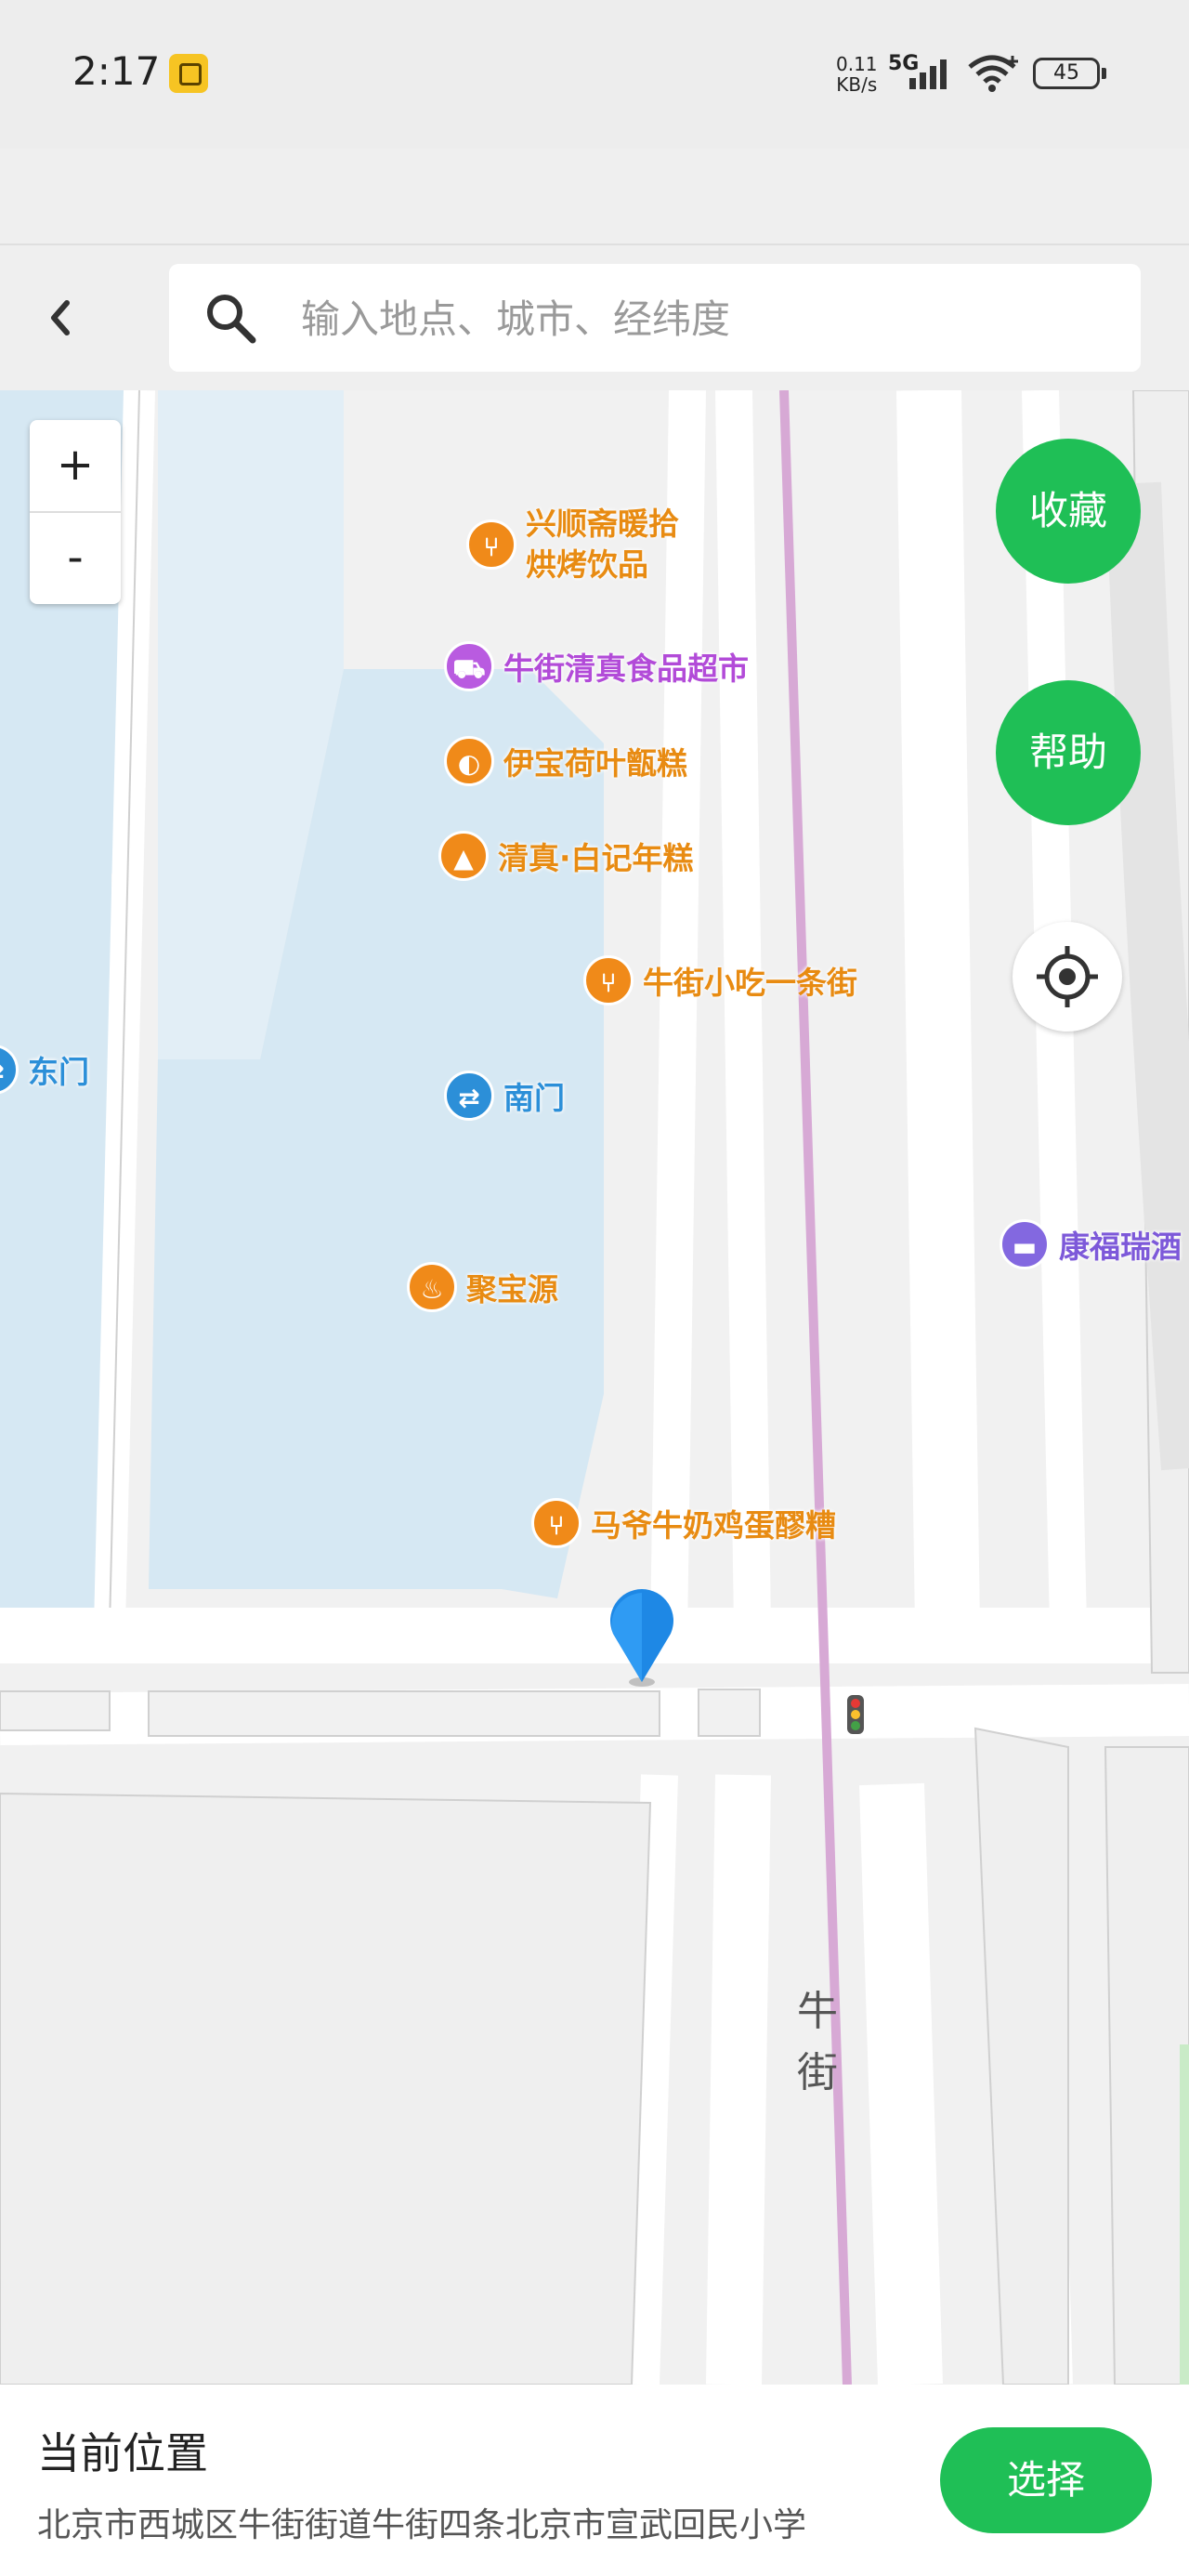 This screenshot has width=1189, height=2576. What do you see at coordinates (1046, 2480) in the screenshot?
I see `select-button: 选择` at bounding box center [1046, 2480].